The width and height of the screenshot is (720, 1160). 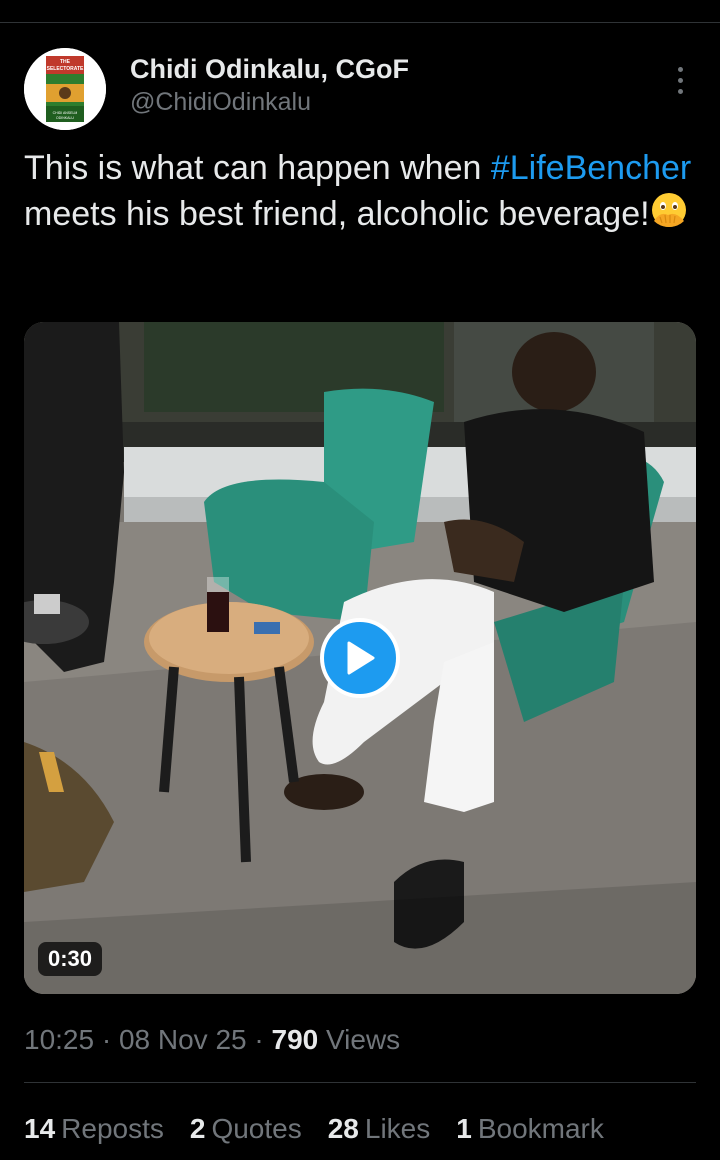 What do you see at coordinates (360, 1082) in the screenshot?
I see `stats-divider` at bounding box center [360, 1082].